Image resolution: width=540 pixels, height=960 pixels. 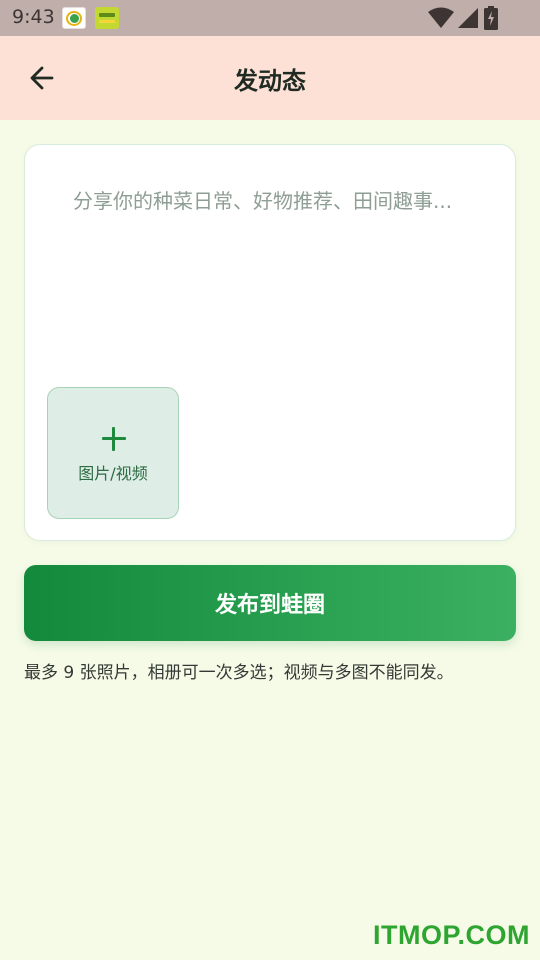 I want to click on back-button, so click(x=42, y=78).